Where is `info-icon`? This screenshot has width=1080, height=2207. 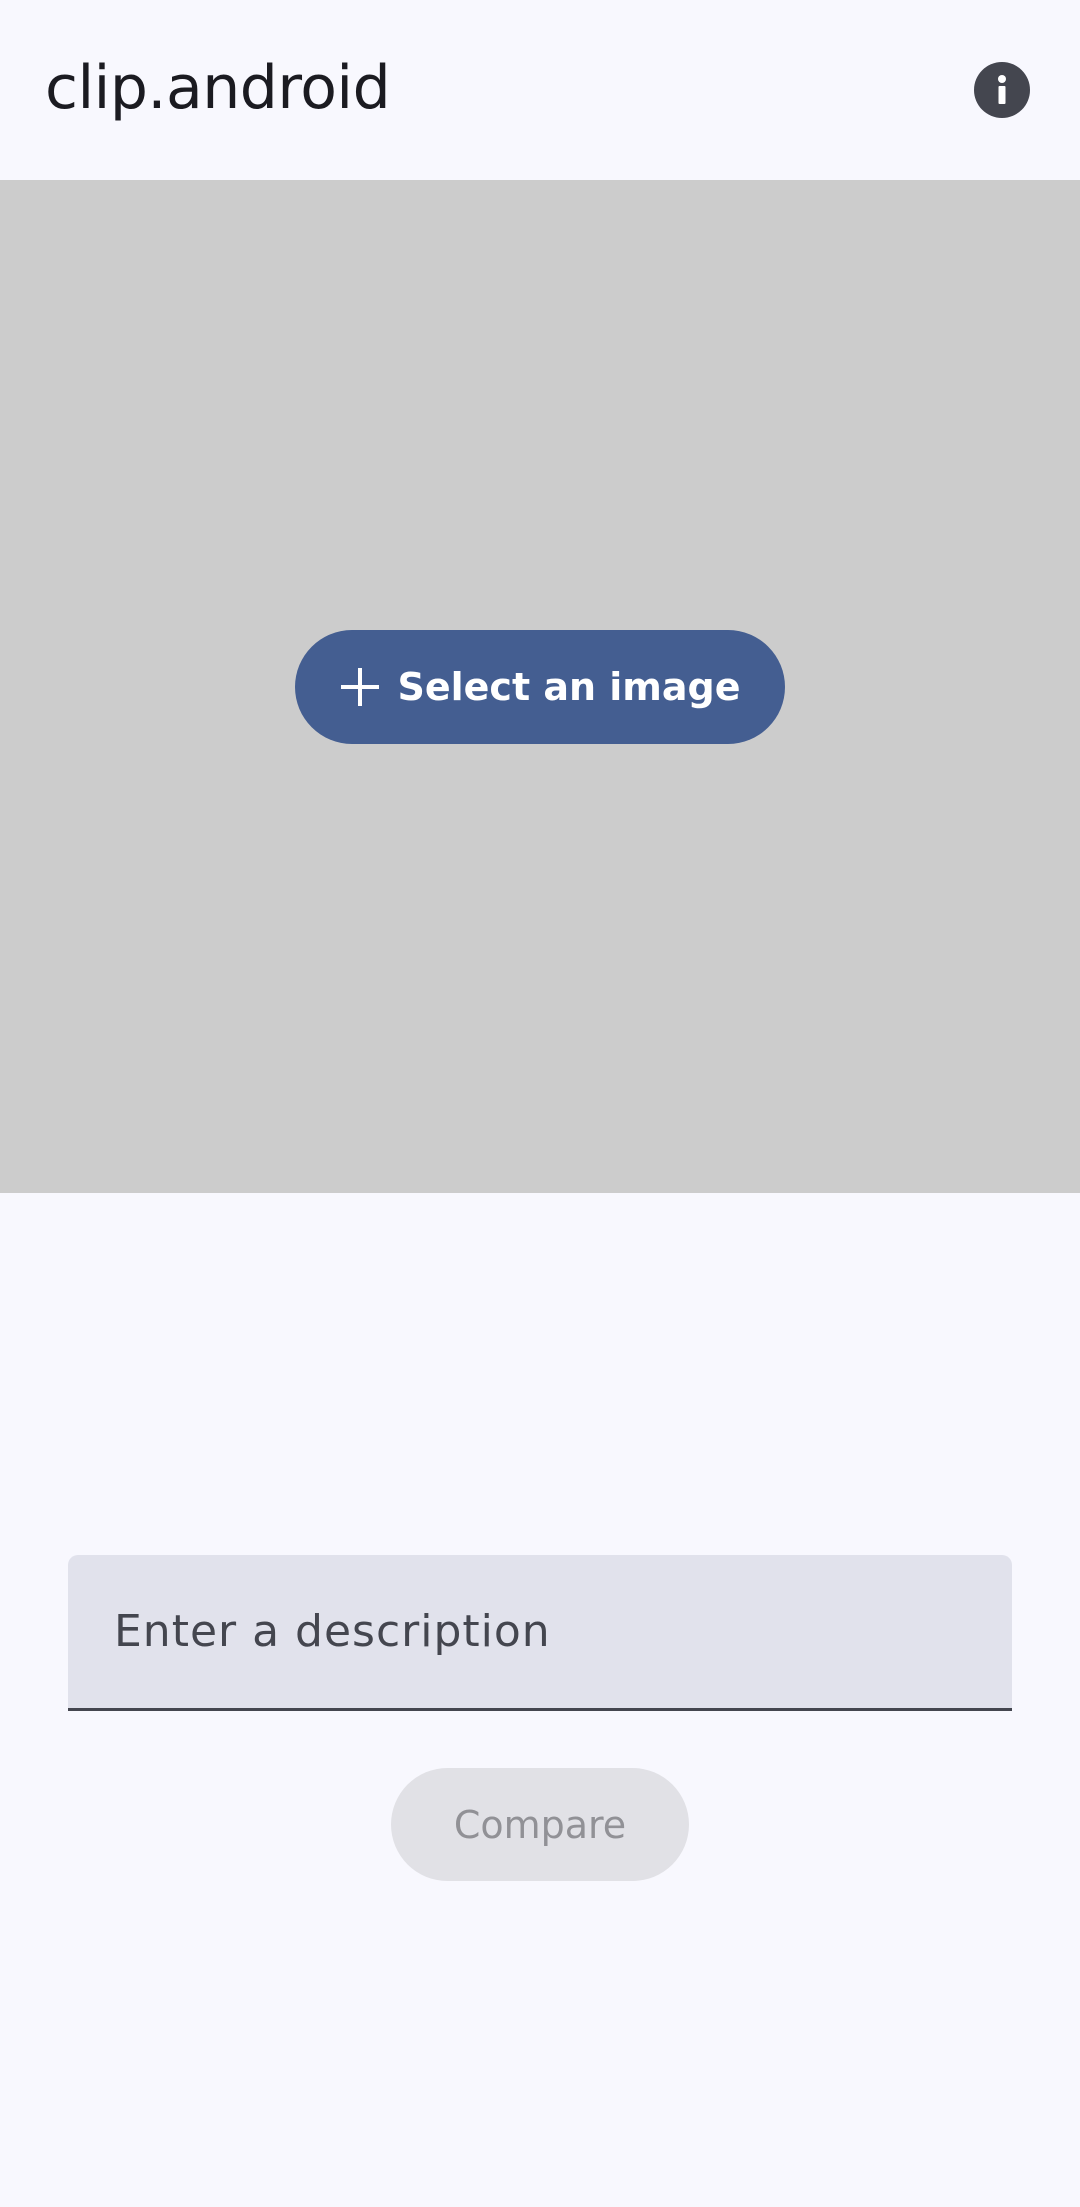 info-icon is located at coordinates (1002, 89).